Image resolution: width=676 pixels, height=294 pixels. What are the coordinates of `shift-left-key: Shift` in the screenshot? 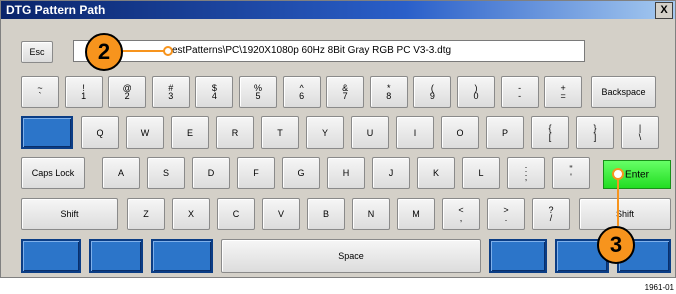 It's located at (69, 214).